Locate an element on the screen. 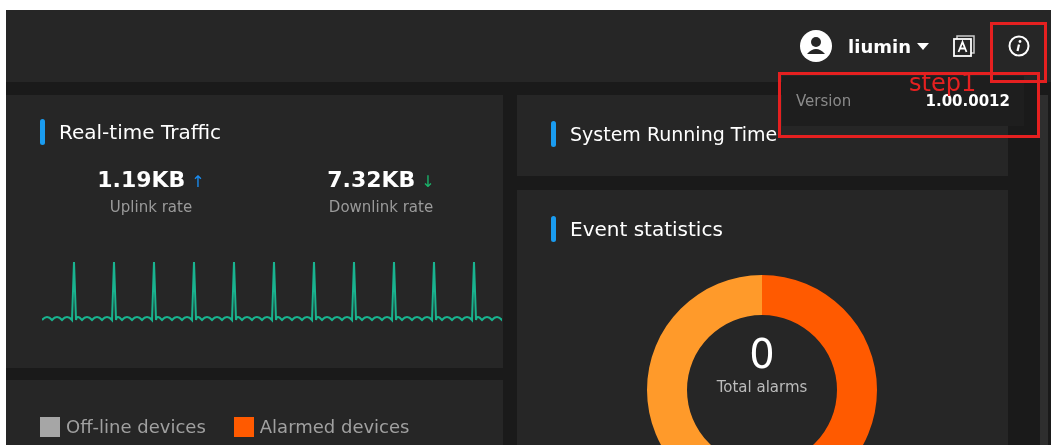 This screenshot has height=445, width=1051. user-menu: liumin is located at coordinates (879, 46).